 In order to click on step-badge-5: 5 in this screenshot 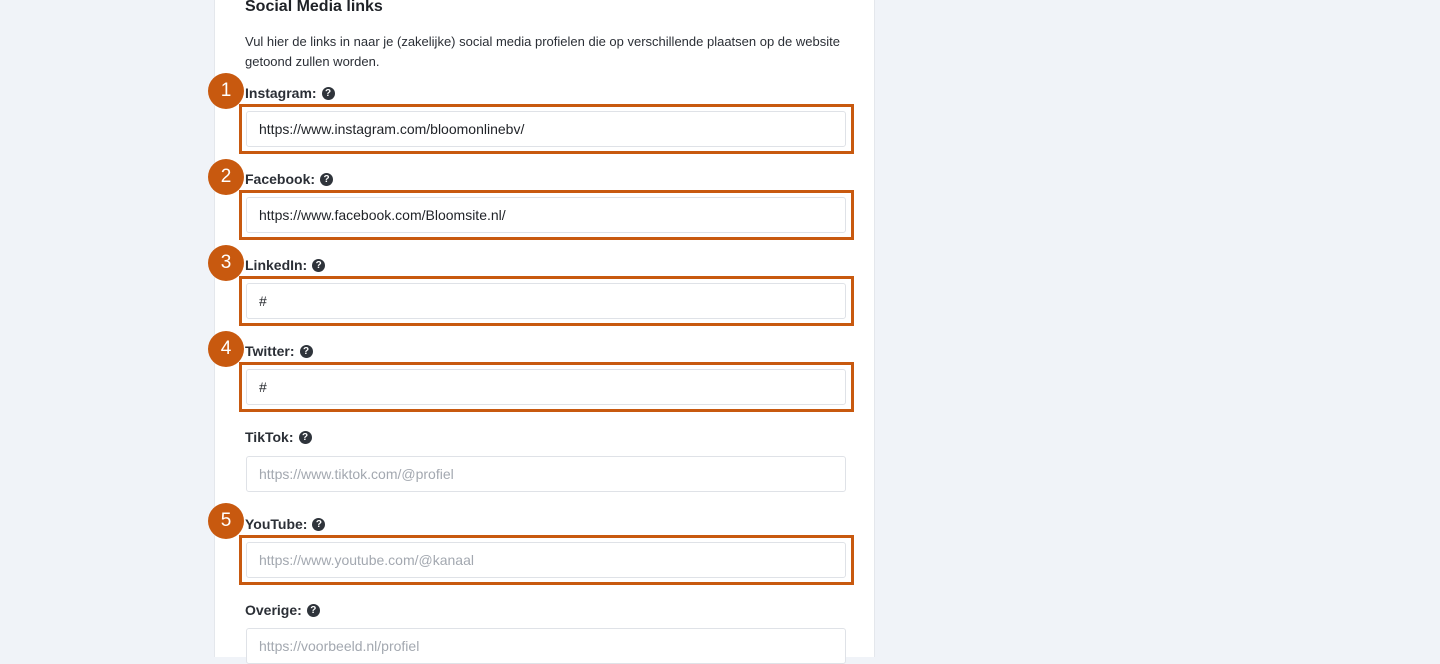, I will do `click(226, 521)`.